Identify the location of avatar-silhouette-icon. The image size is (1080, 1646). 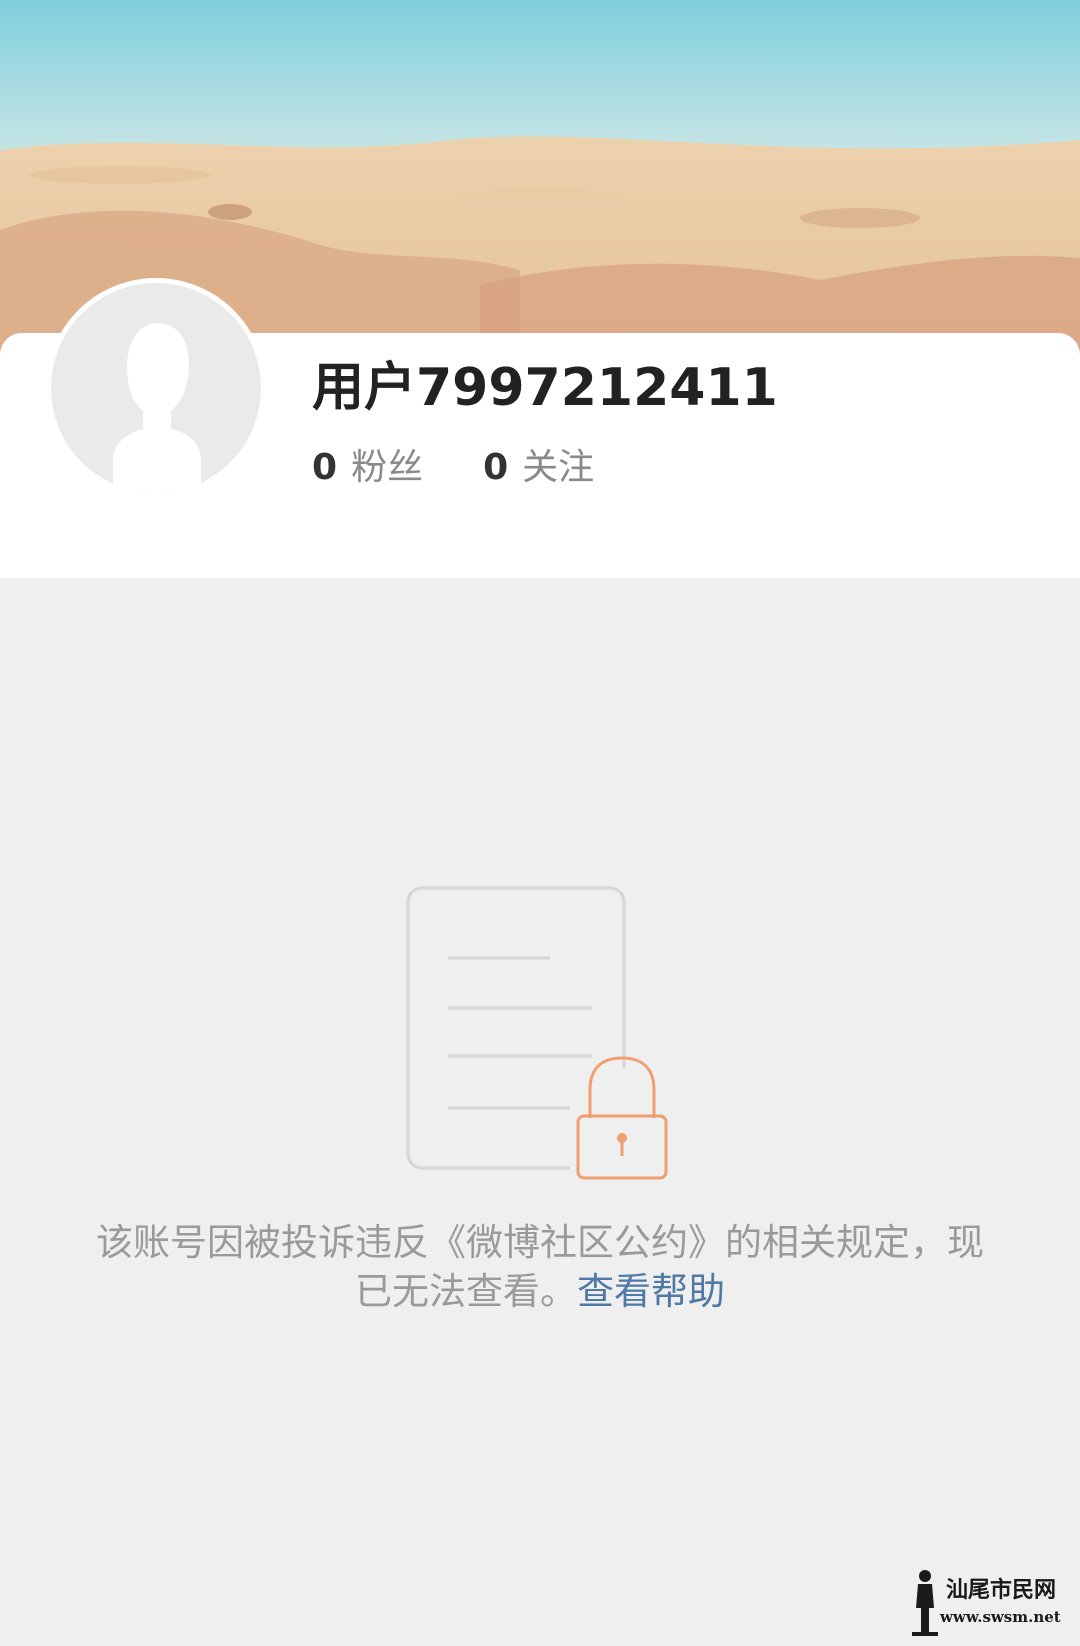
(157, 408).